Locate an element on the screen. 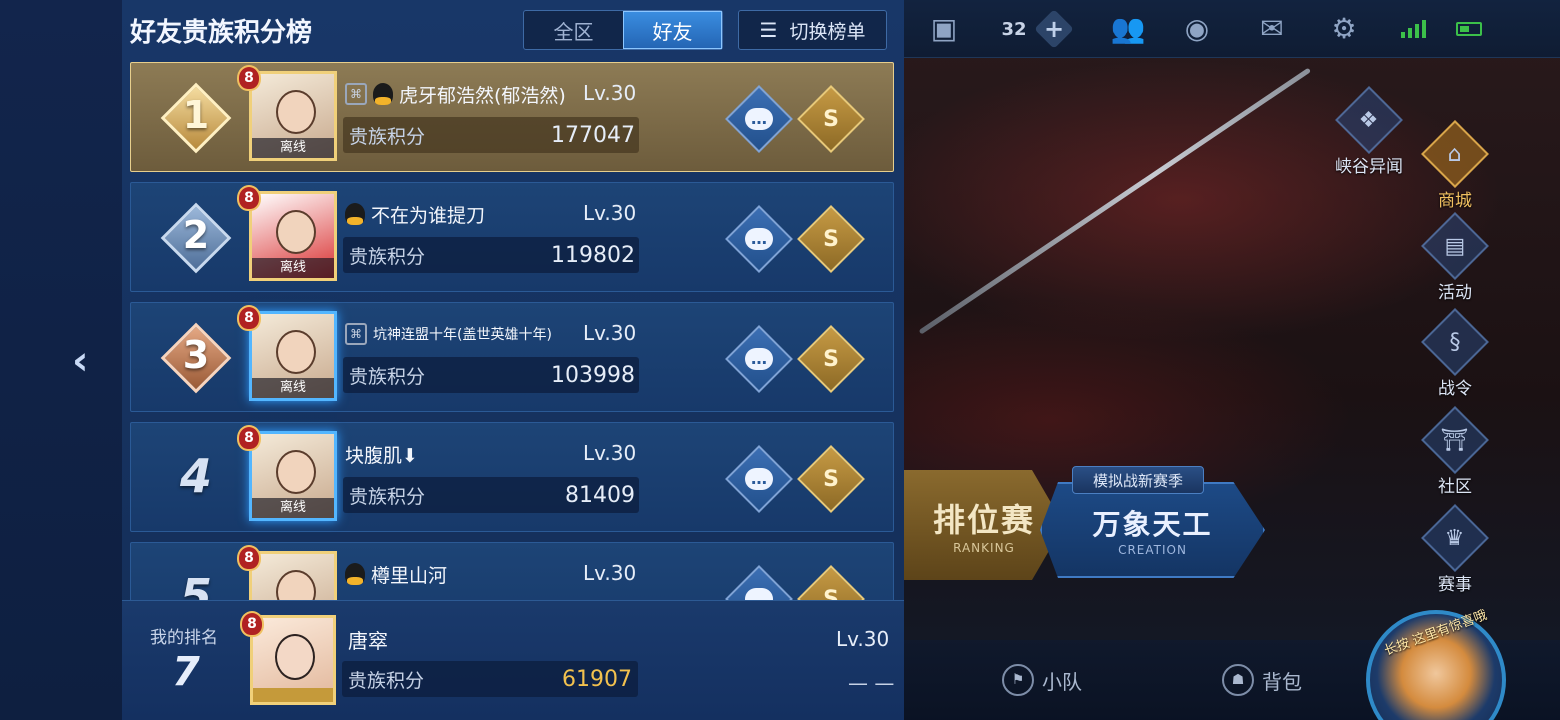  coin-count: 32 is located at coordinates (1014, 29).